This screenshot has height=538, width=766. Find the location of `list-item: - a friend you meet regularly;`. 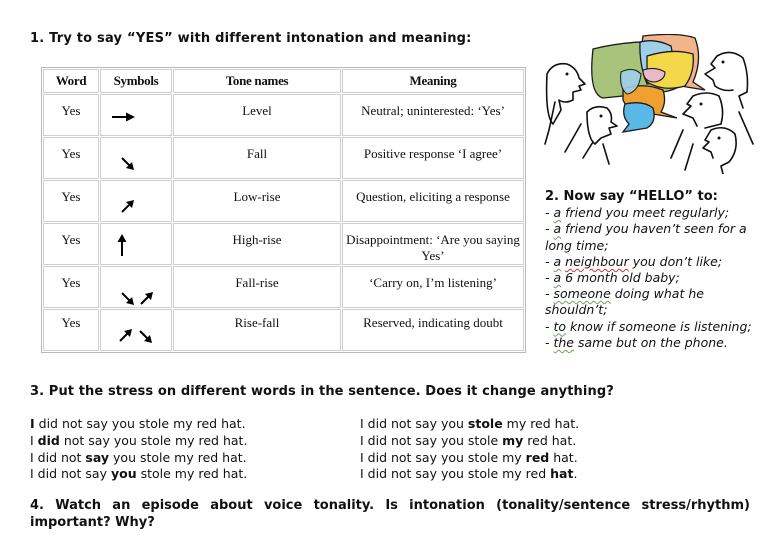

list-item: - a friend you meet regularly; is located at coordinates (652, 213).